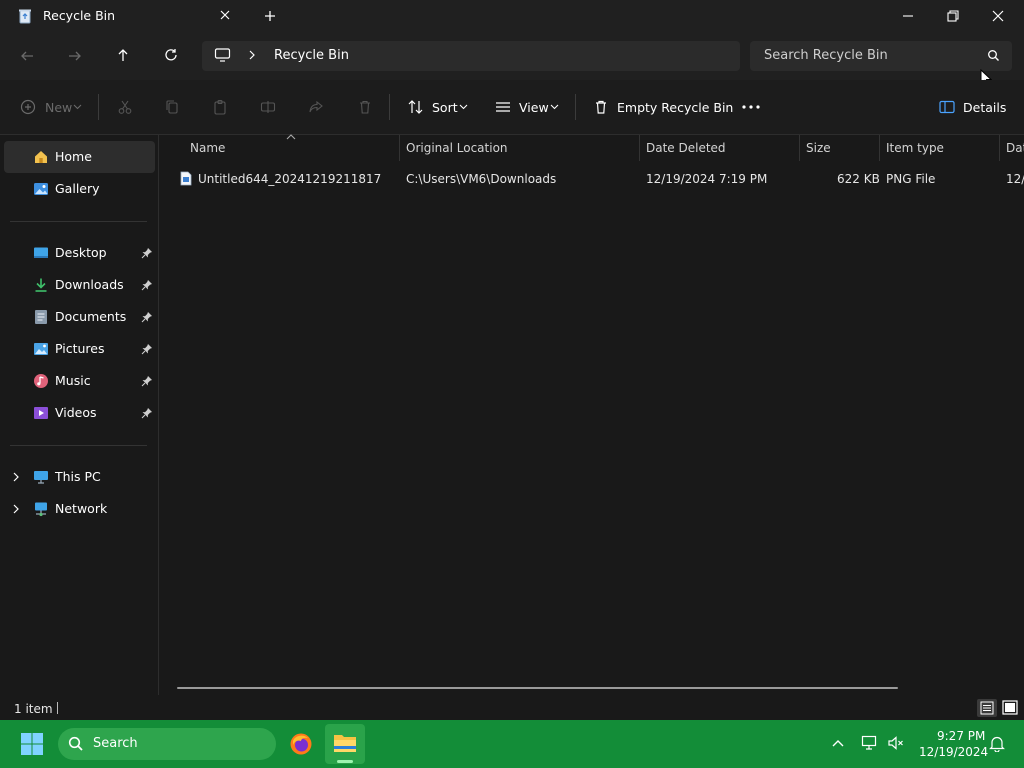  What do you see at coordinates (311, 55) in the screenshot?
I see `address-location: Recycle Bin` at bounding box center [311, 55].